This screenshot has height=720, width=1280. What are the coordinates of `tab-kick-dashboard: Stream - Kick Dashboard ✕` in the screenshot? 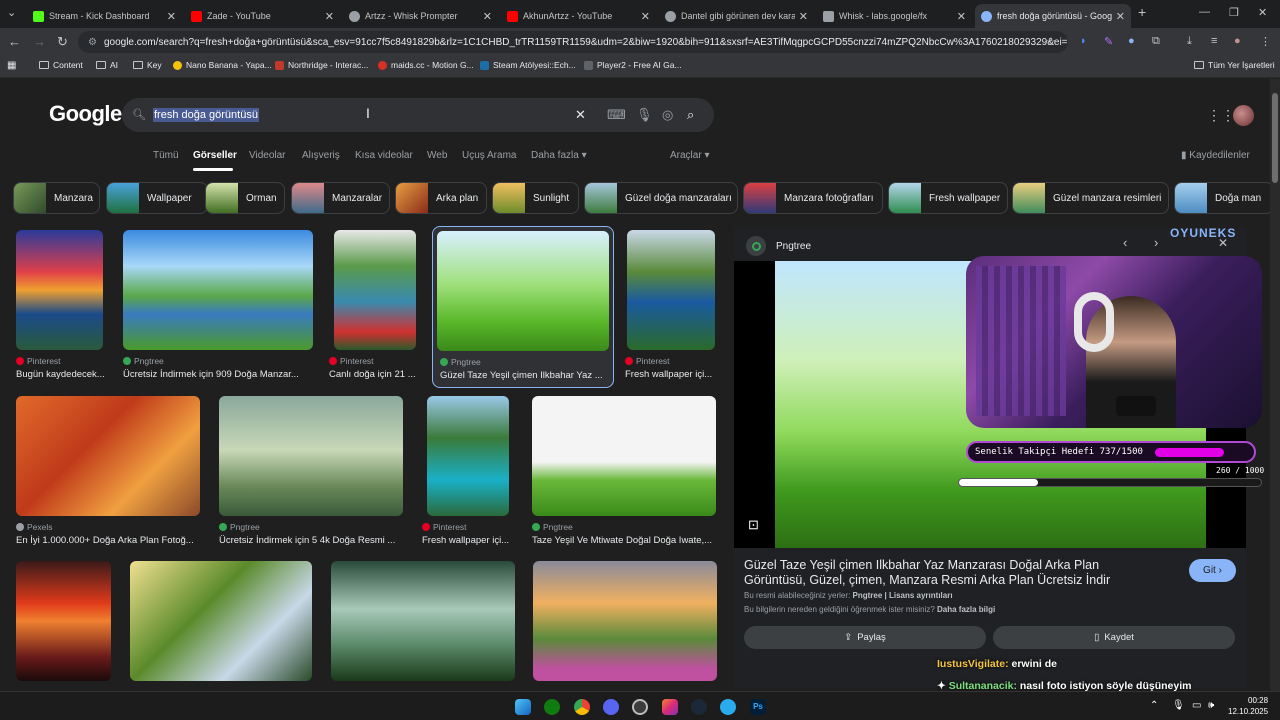 It's located at (104, 16).